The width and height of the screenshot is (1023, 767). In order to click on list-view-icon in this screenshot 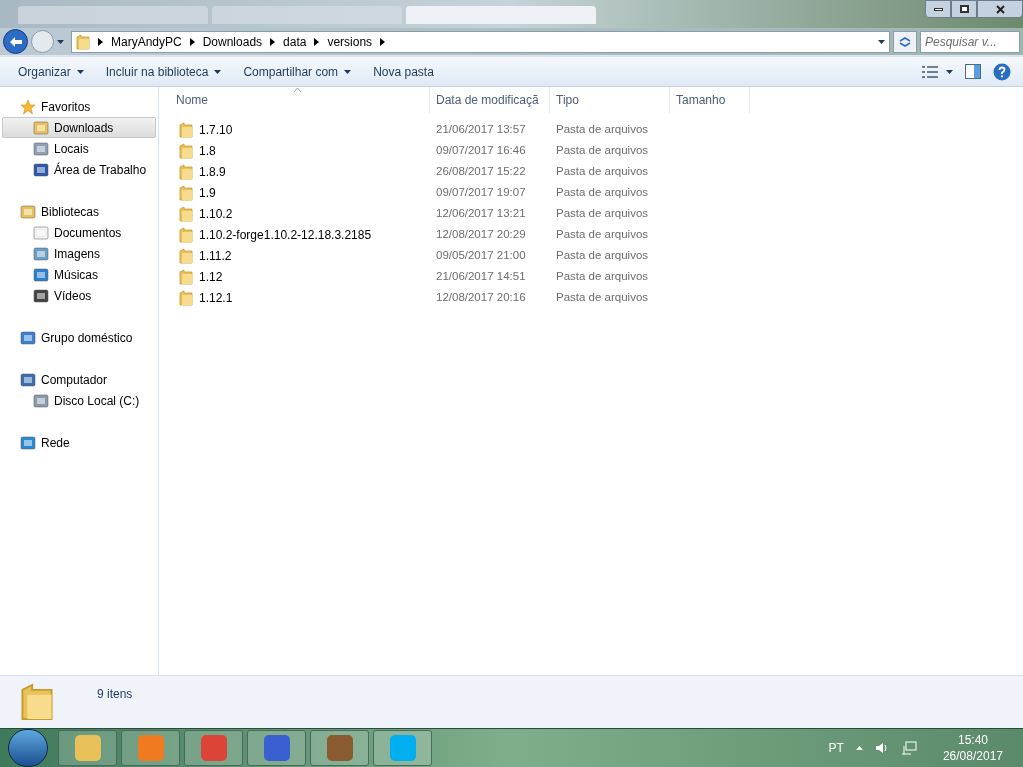, I will do `click(930, 71)`.